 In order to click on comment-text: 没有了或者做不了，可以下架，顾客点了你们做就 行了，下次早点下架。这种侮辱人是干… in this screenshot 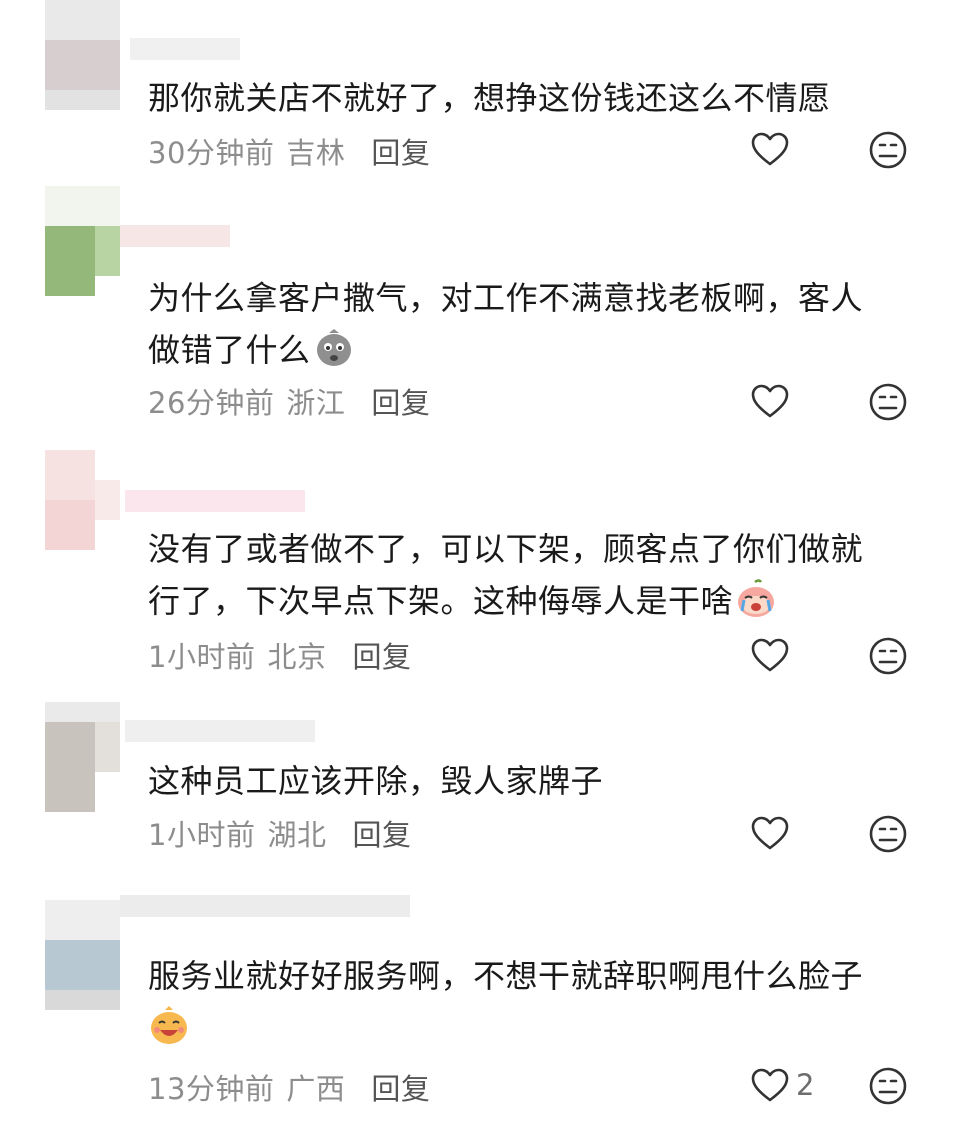, I will do `click(528, 575)`.